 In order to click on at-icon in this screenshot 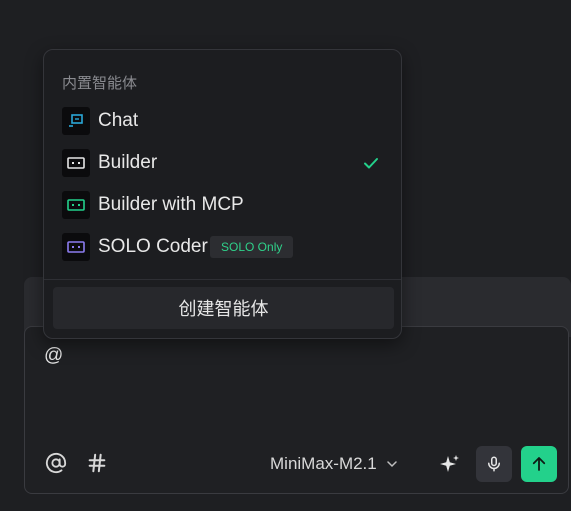, I will do `click(56, 463)`.